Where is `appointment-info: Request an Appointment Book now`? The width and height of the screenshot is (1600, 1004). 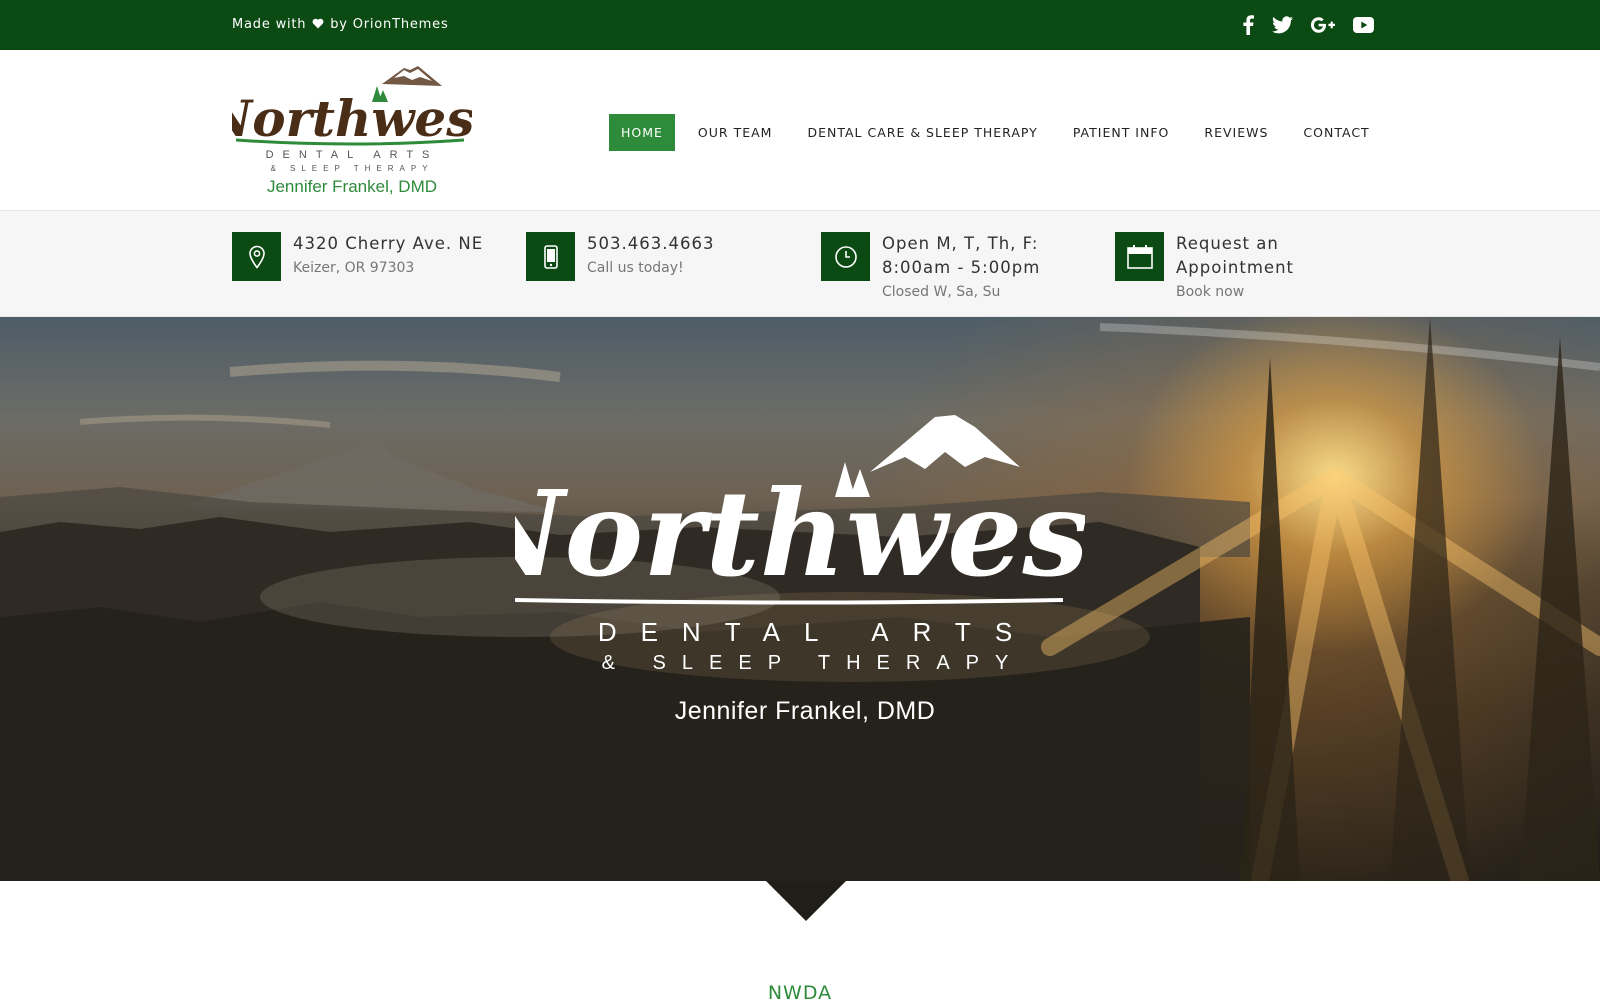 appointment-info: Request an Appointment Book now is located at coordinates (1204, 268).